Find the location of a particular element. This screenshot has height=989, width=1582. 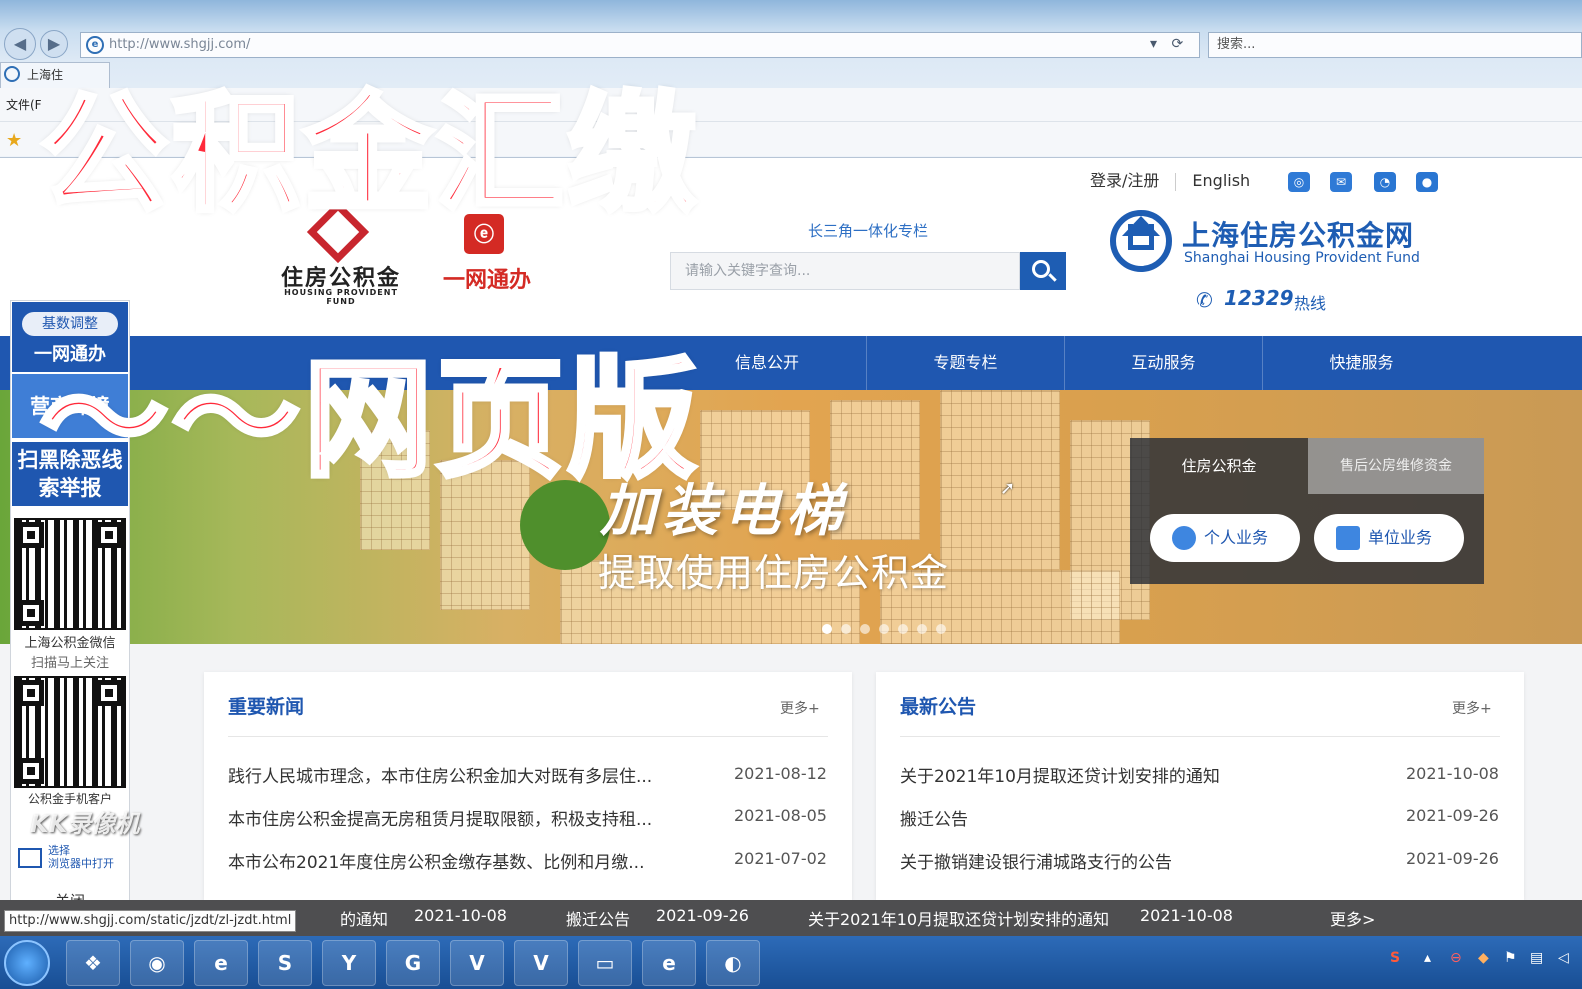

news-item-date: 2021-08-12 is located at coordinates (780, 773).